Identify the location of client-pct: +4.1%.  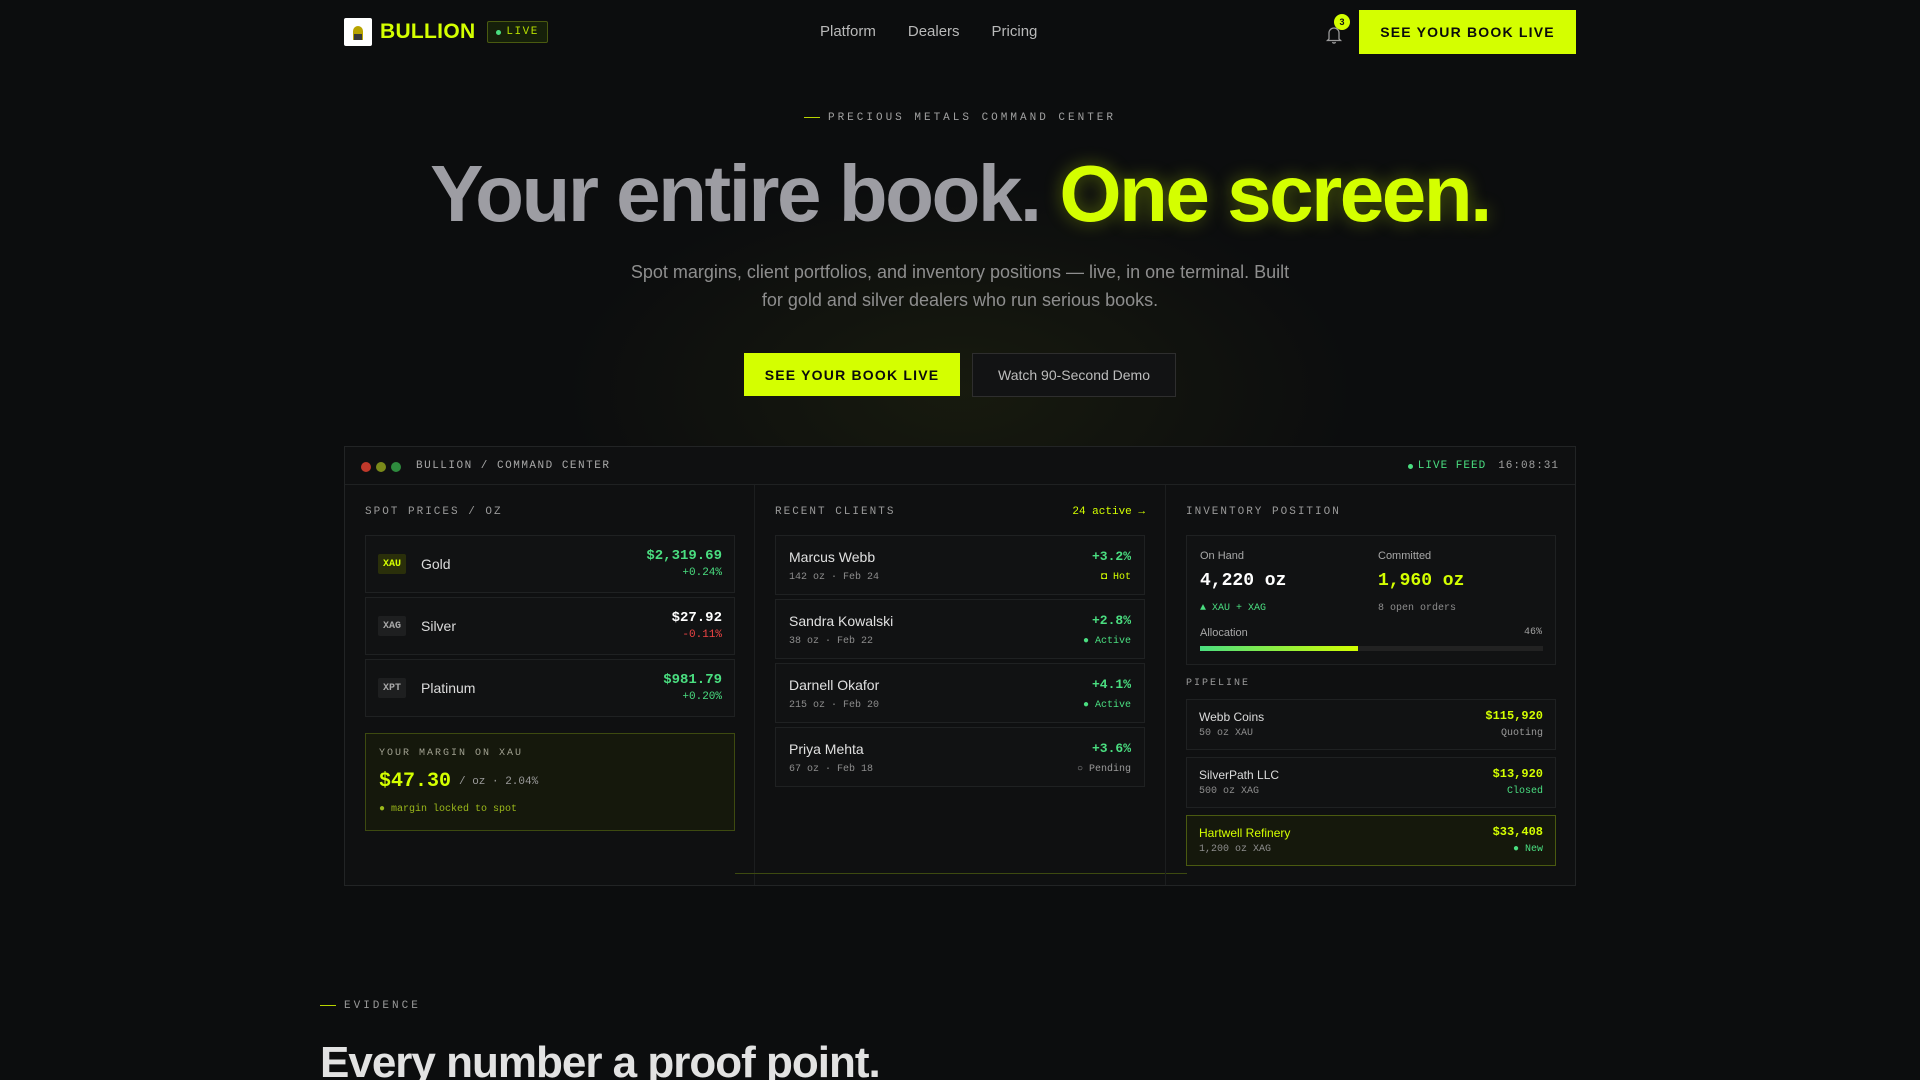
(1111, 684).